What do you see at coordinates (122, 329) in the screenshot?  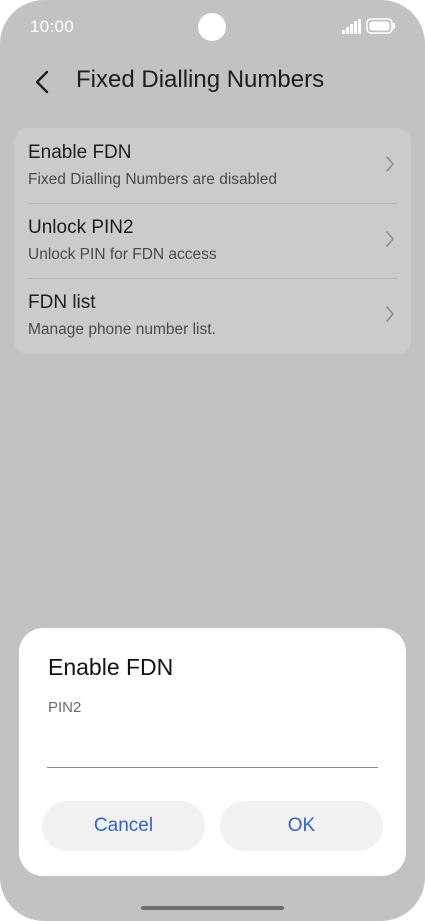 I see `item-subtitle: Manage phone number list.` at bounding box center [122, 329].